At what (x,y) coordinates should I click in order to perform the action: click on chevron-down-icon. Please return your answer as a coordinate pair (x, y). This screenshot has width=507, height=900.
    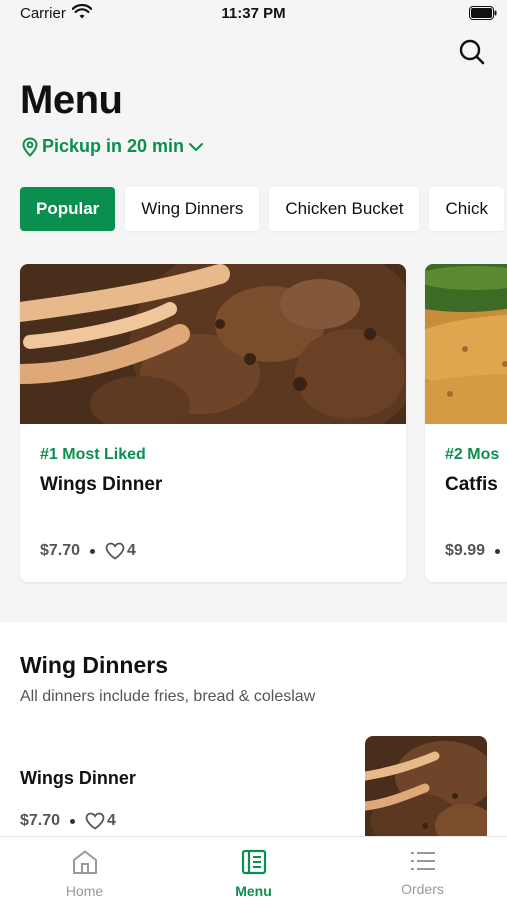
    Looking at the image, I should click on (196, 146).